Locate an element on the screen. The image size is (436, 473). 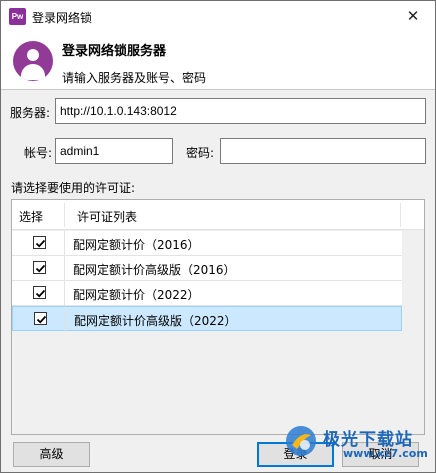
cancel-button: 取消 is located at coordinates (380, 454).